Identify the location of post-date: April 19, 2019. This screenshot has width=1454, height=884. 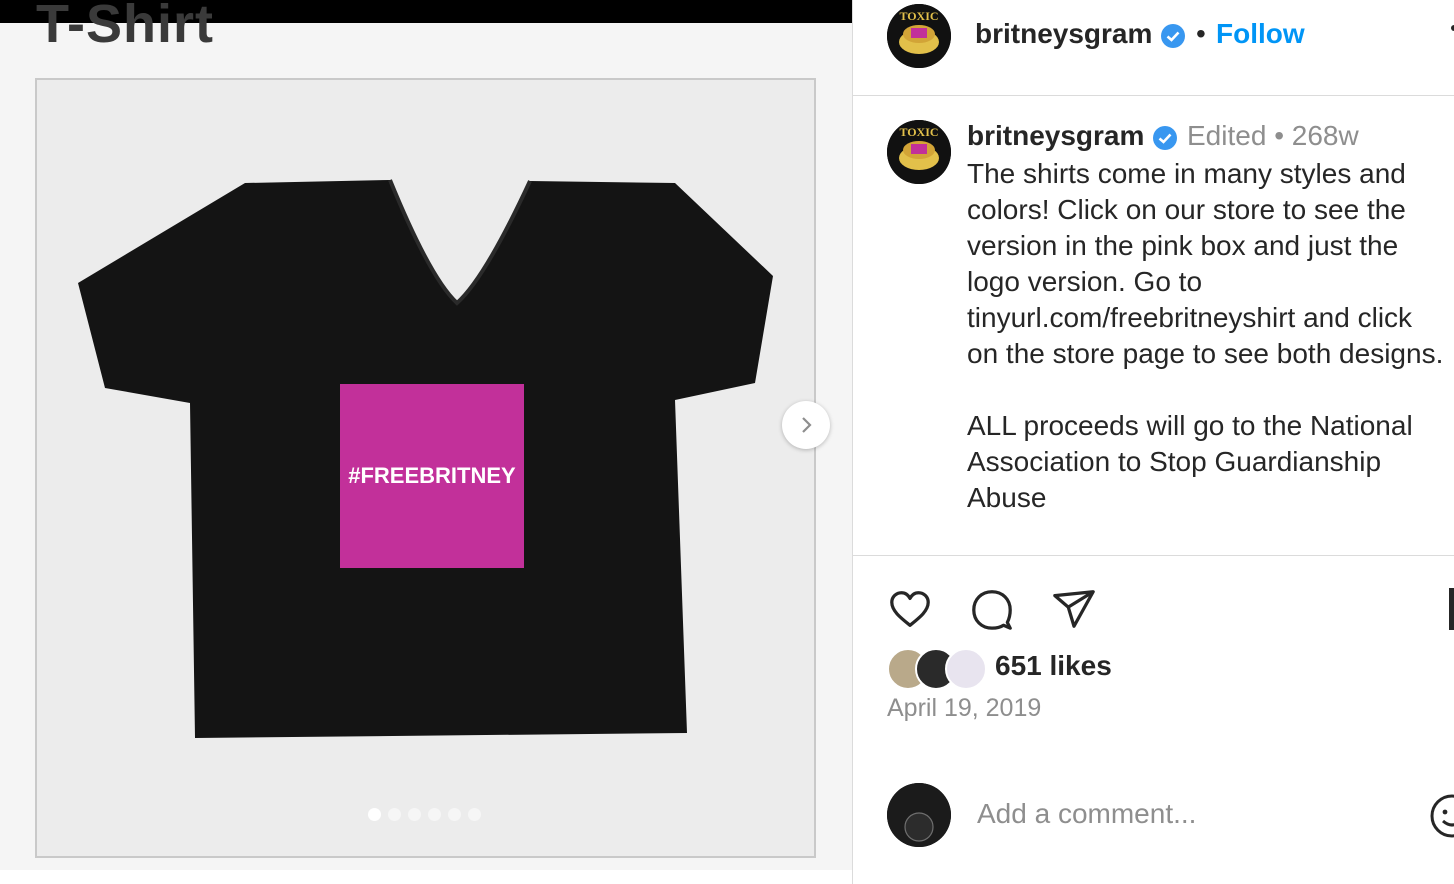
(964, 708).